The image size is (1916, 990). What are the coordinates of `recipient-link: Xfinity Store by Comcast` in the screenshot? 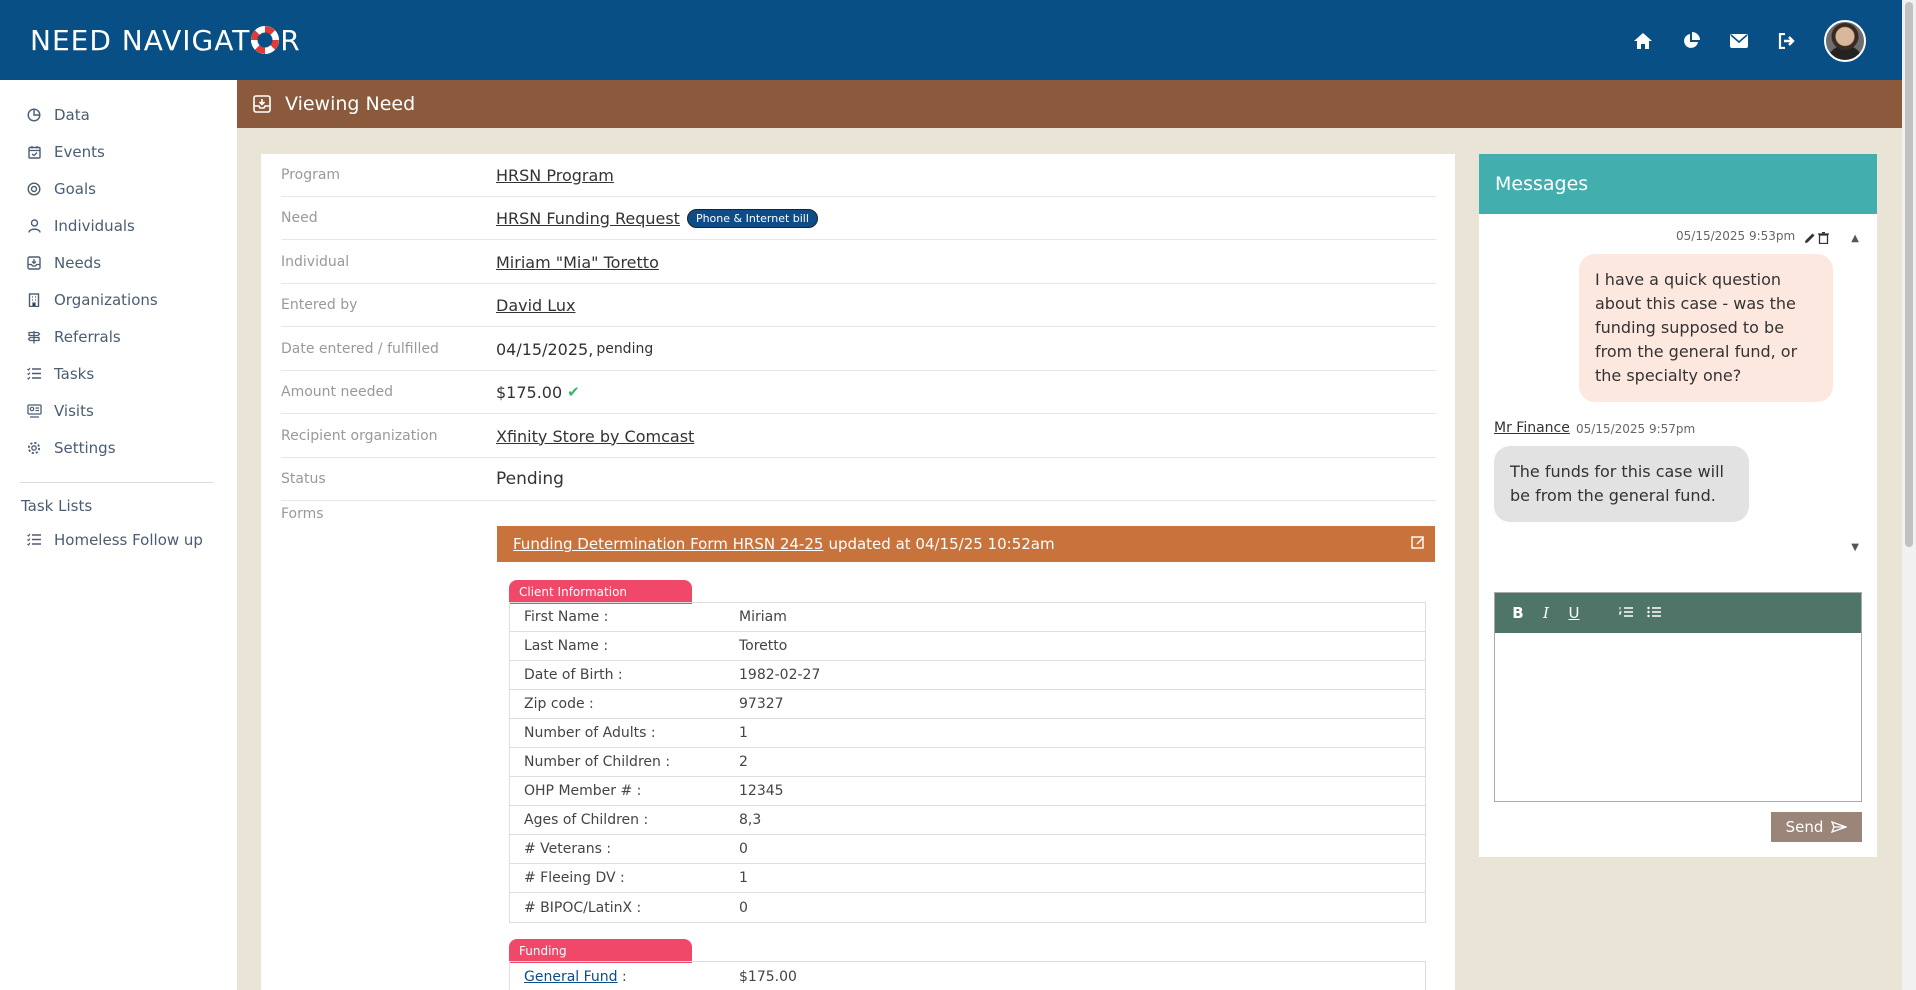 It's located at (595, 436).